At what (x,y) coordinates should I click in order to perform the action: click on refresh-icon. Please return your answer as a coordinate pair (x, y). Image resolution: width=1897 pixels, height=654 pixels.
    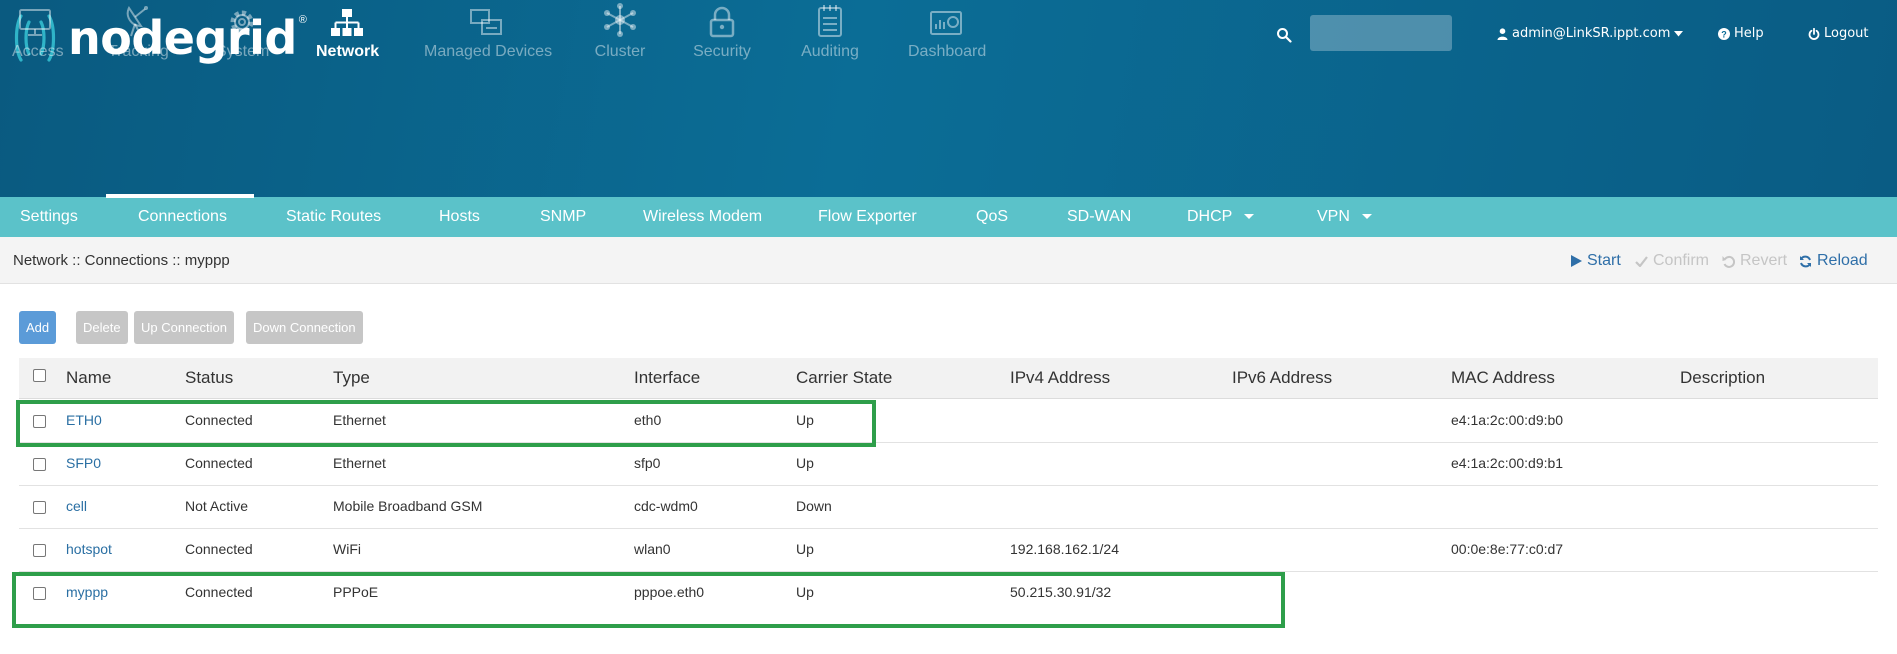
    Looking at the image, I should click on (1805, 261).